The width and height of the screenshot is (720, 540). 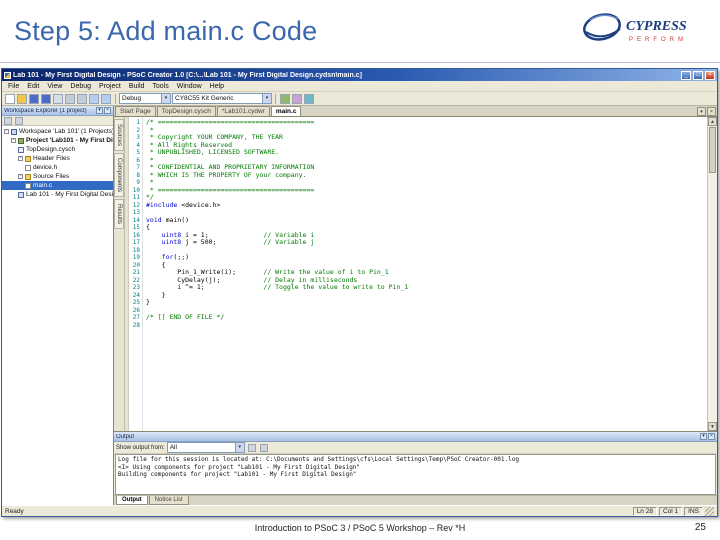 What do you see at coordinates (156, 294) in the screenshot?
I see `code-line: }` at bounding box center [156, 294].